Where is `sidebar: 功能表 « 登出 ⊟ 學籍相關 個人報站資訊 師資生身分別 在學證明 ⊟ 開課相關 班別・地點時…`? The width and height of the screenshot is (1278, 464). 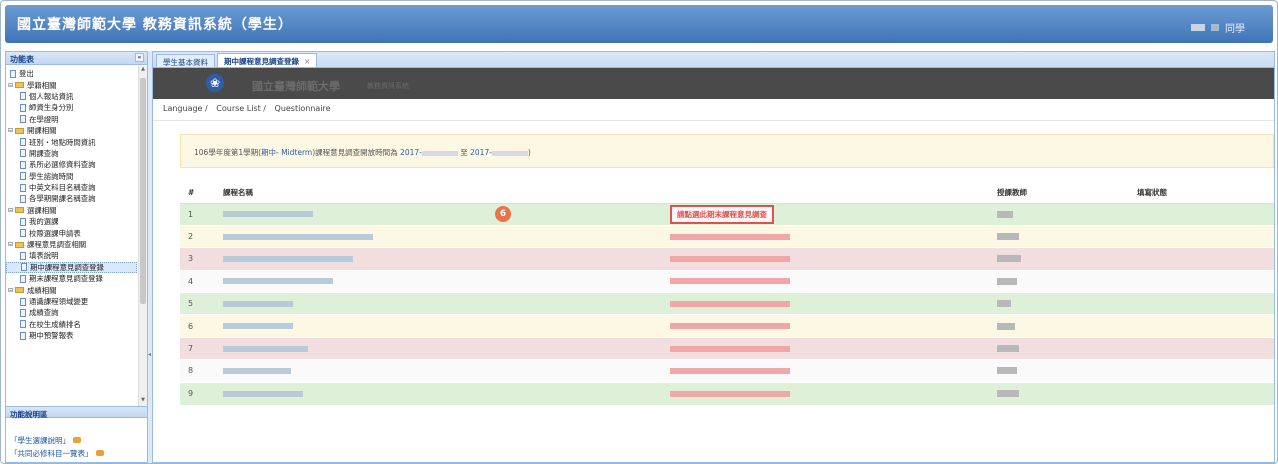
sidebar: 功能表 « 登出 ⊟ 學籍相關 個人報站資訊 師資生身分別 在學證明 ⊟ 開課相關 班別・地點時… is located at coordinates (76, 257).